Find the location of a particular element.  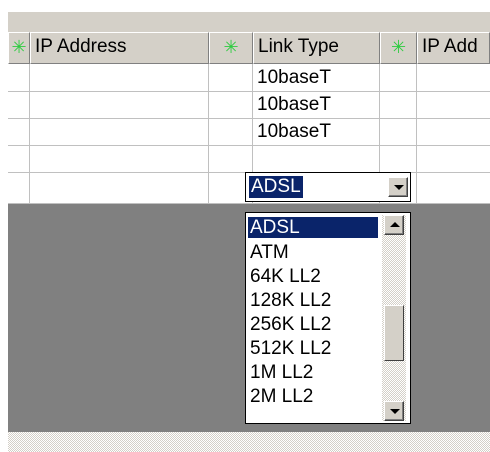

scroll-up-button is located at coordinates (394, 225).